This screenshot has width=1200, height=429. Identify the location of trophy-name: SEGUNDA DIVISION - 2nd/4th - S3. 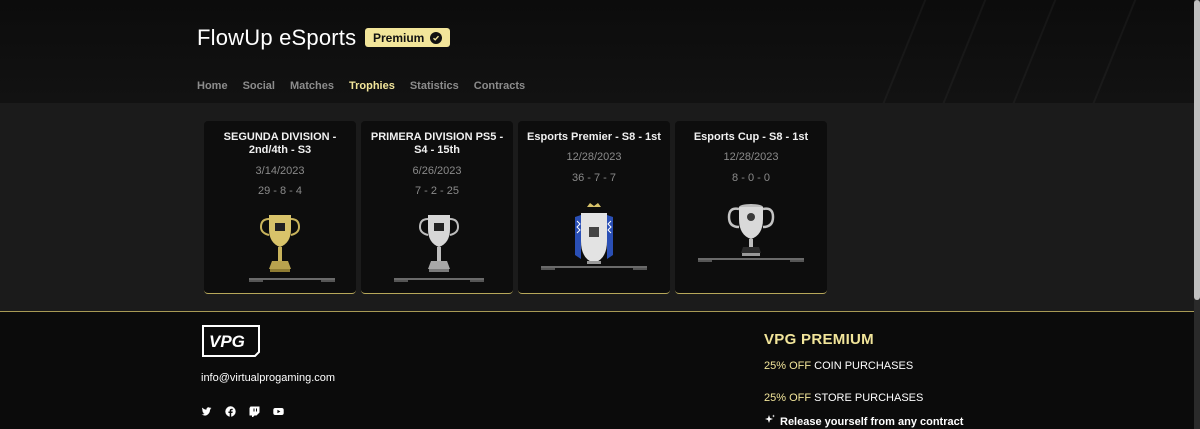
(280, 143).